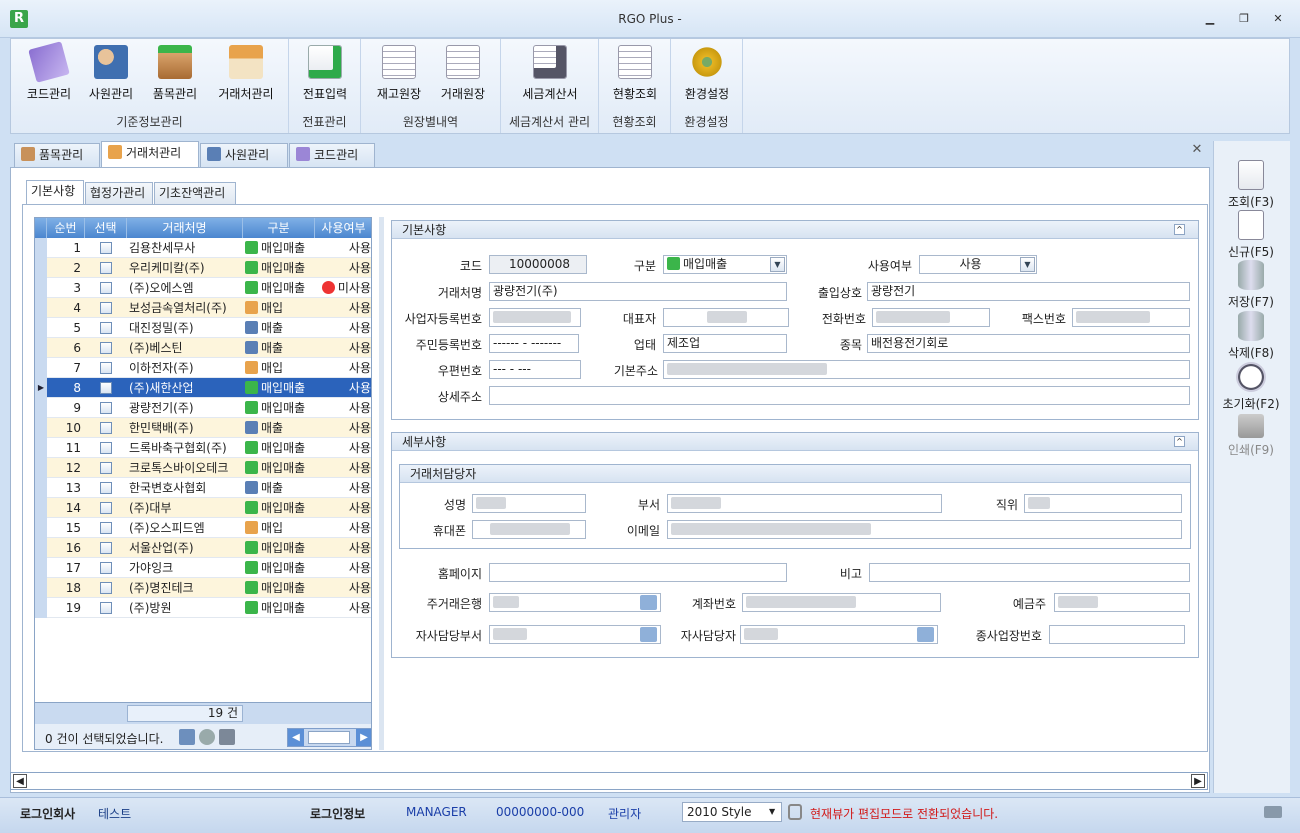 The image size is (1300, 833). What do you see at coordinates (203, 468) in the screenshot?
I see `table-row: 12 크로톡스바이오테크 매입매출 사용` at bounding box center [203, 468].